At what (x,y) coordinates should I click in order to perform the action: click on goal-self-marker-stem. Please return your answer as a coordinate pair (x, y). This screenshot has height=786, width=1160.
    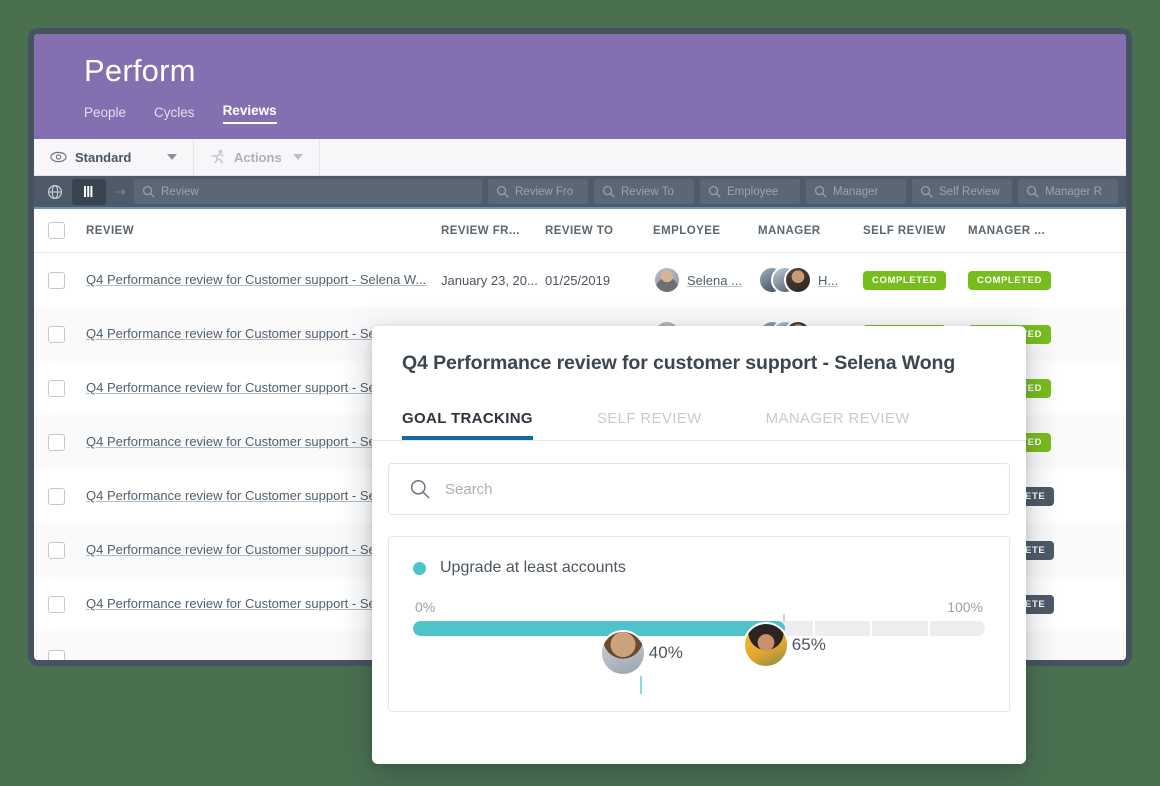
    Looking at the image, I should click on (641, 685).